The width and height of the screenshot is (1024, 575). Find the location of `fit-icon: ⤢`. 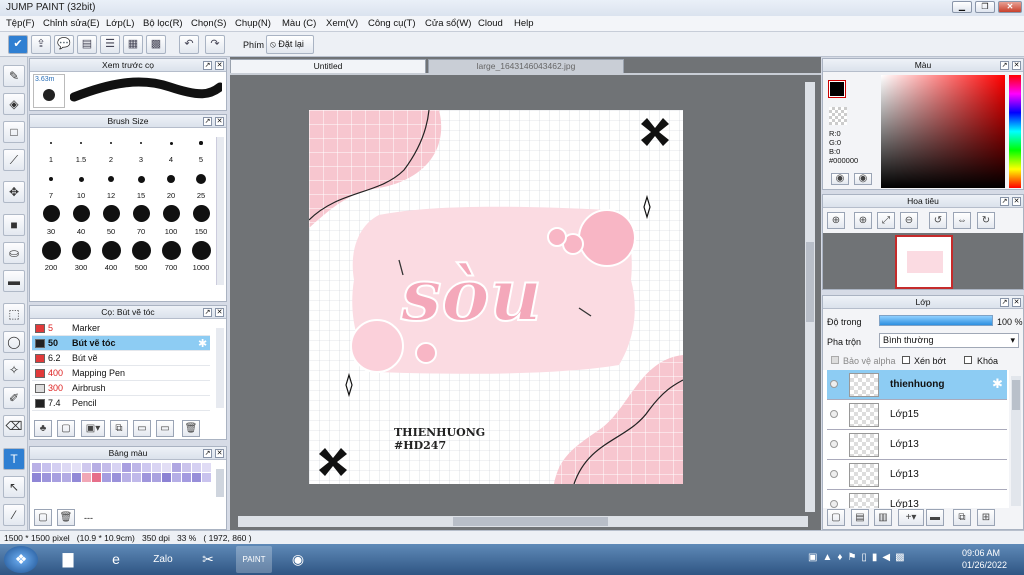

fit-icon: ⤢ is located at coordinates (886, 220).